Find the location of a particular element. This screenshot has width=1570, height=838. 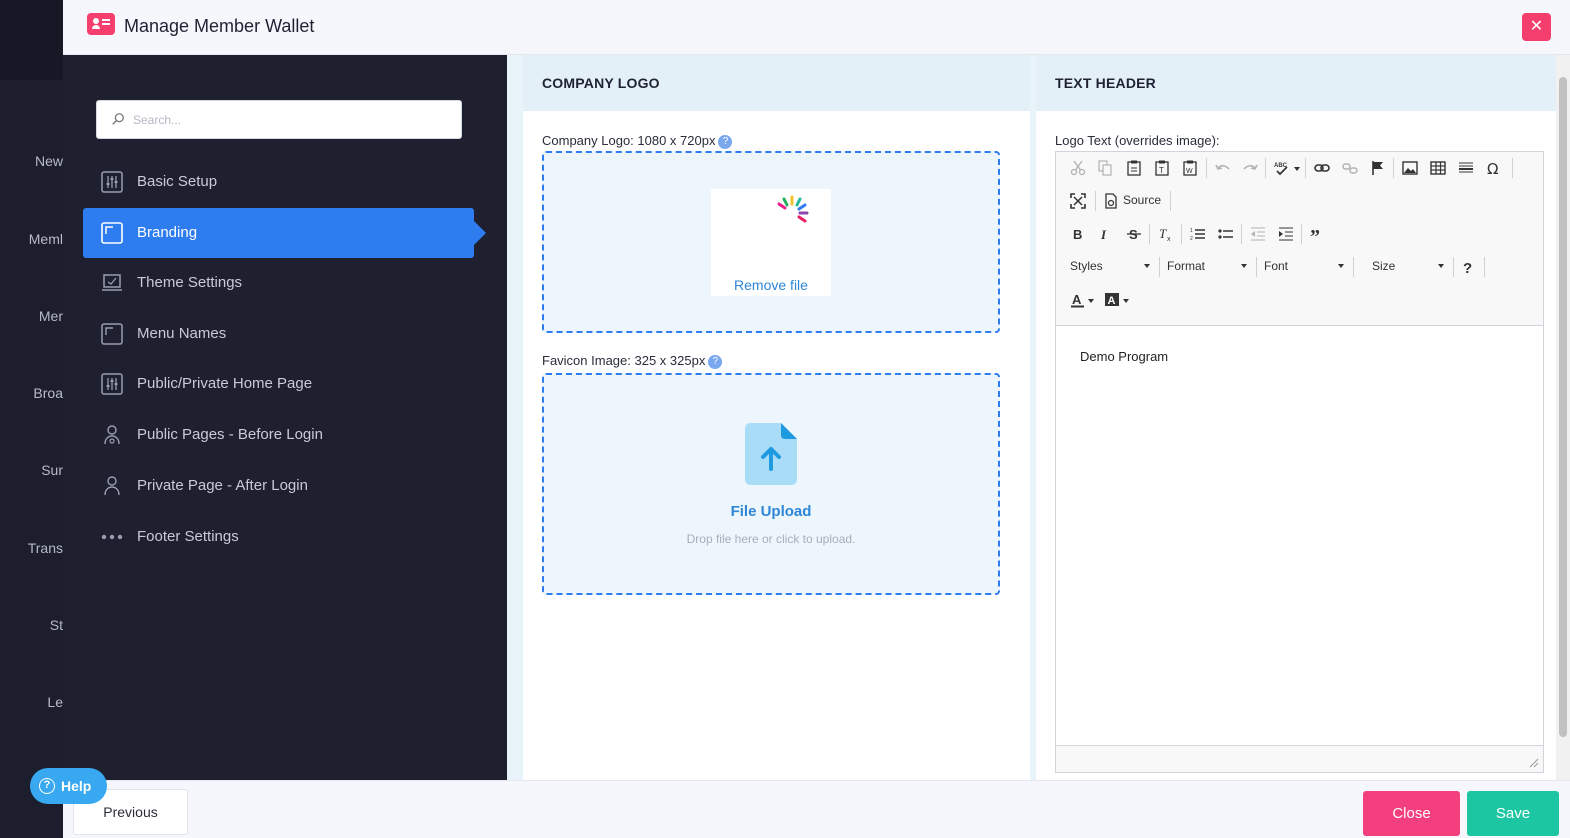

outdent-icon is located at coordinates (1258, 234).